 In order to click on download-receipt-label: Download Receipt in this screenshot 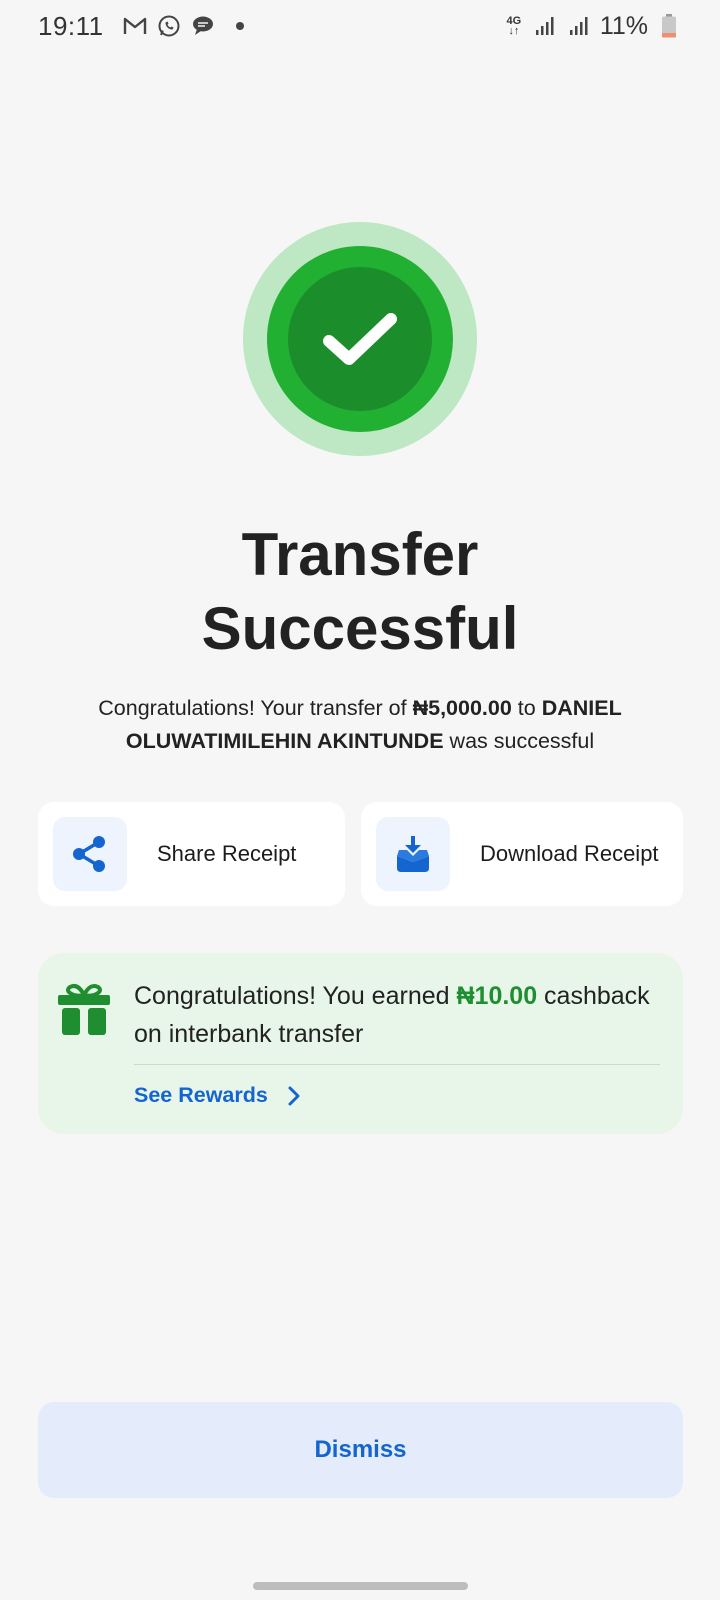, I will do `click(569, 853)`.